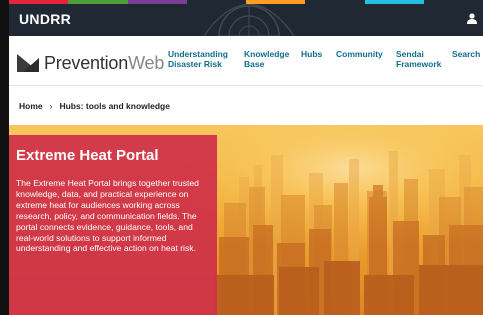  Describe the element at coordinates (246, 106) in the screenshot. I see `breadcrumb: Home › Hubs: tools and knowledge` at that location.